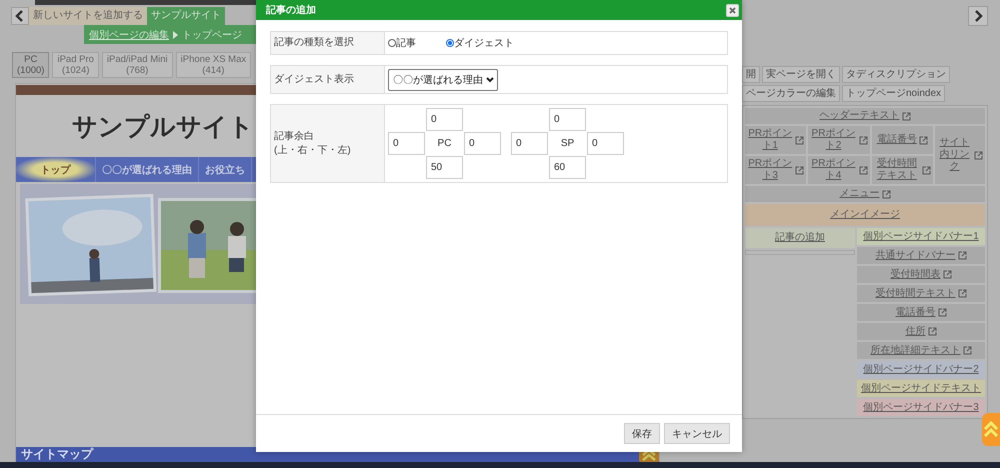  What do you see at coordinates (833, 170) in the screenshot?
I see `block-link: PRポイント4` at bounding box center [833, 170].